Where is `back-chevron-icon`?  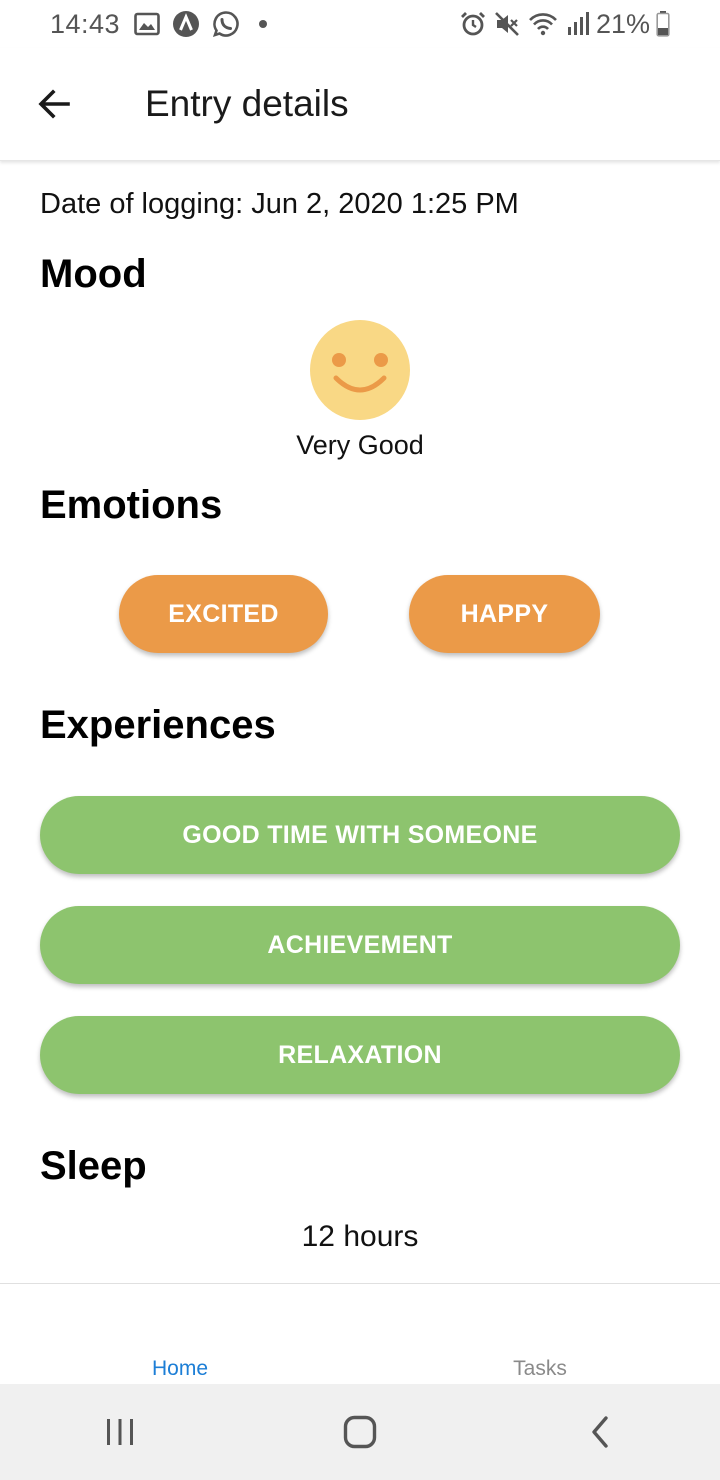 back-chevron-icon is located at coordinates (600, 1432).